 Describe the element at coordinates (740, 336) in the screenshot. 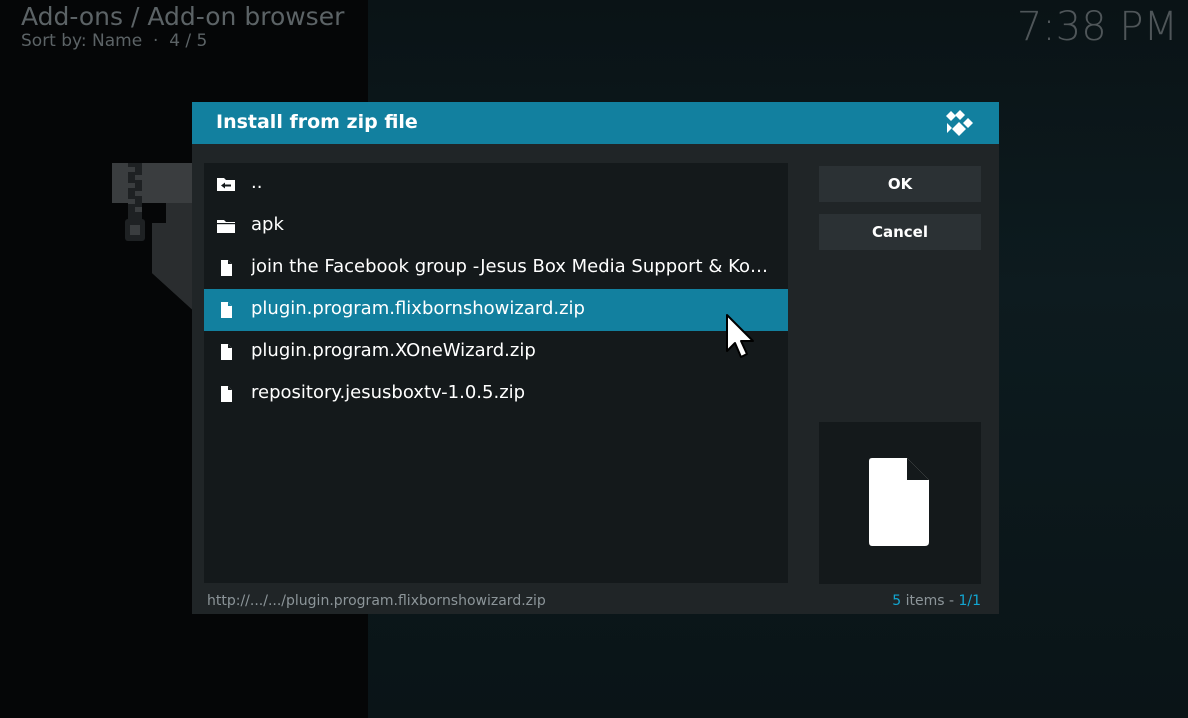

I see `mouse-cursor-icon` at that location.